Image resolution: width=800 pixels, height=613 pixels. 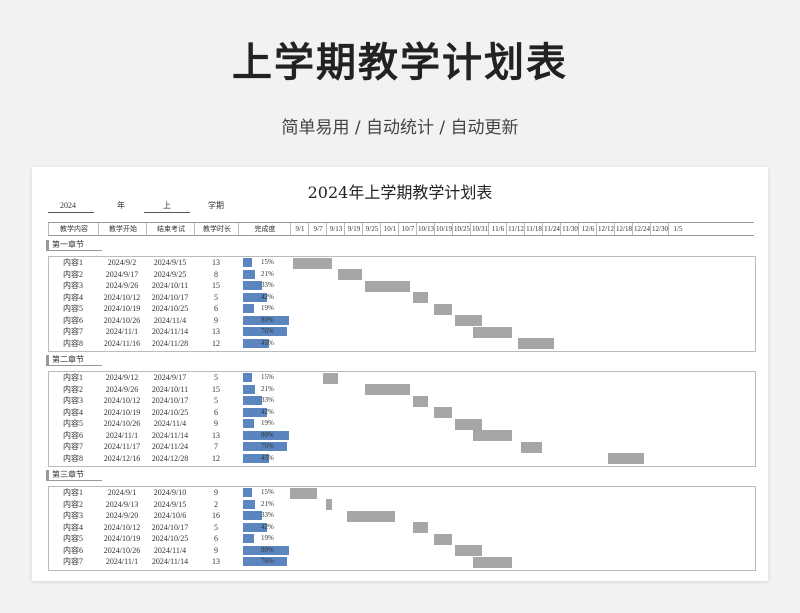 What do you see at coordinates (515, 229) in the screenshot?
I see `timeline-header: 11/12` at bounding box center [515, 229].